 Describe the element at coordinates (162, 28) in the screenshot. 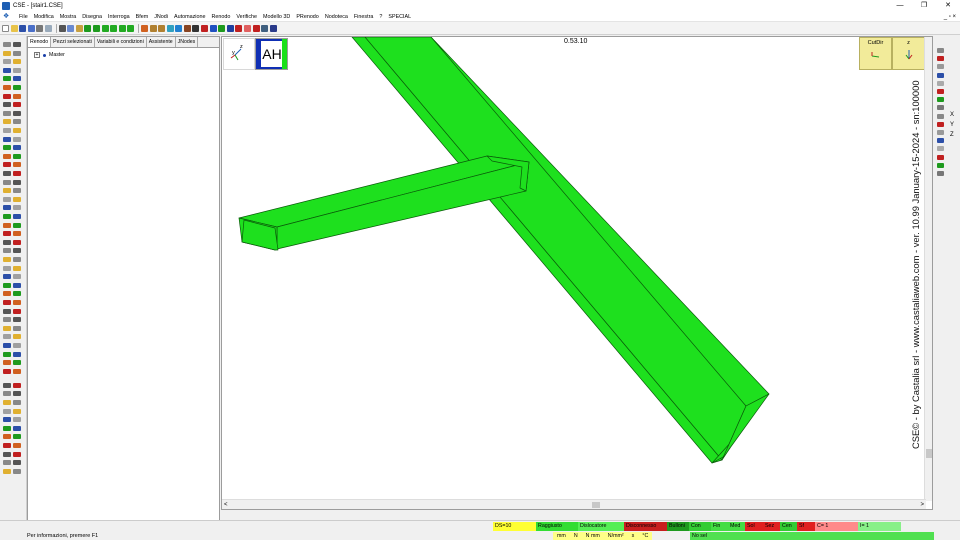

I see `zoom-out-icon` at that location.